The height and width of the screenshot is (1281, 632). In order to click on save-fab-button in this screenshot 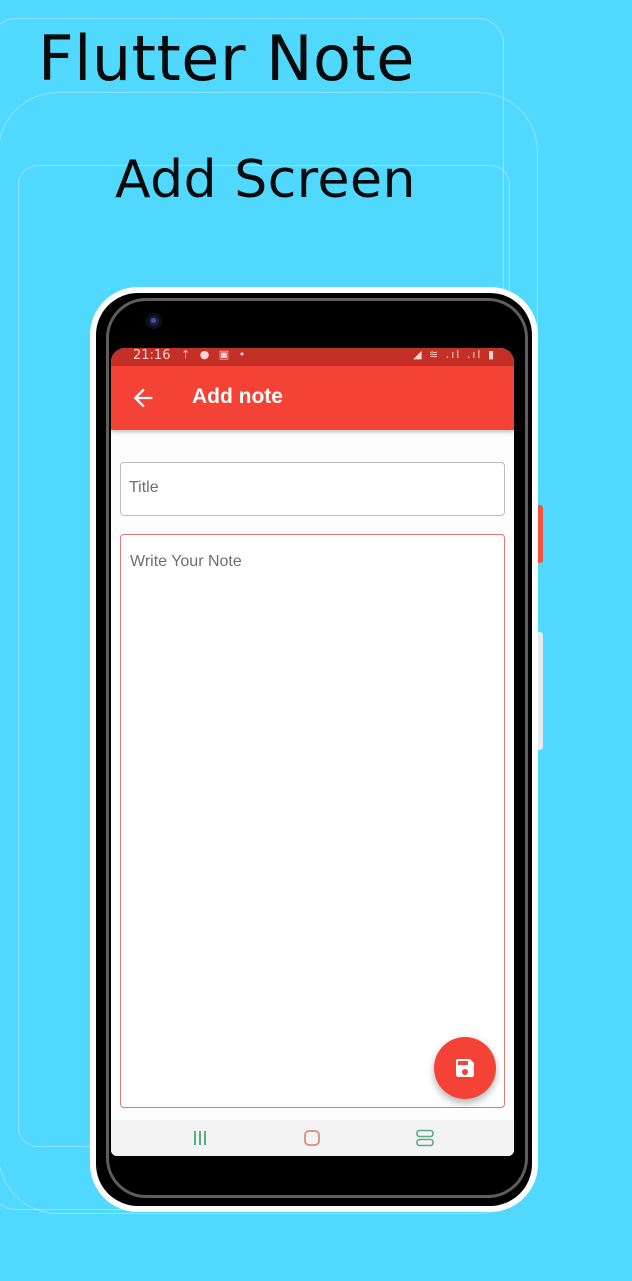, I will do `click(465, 1068)`.